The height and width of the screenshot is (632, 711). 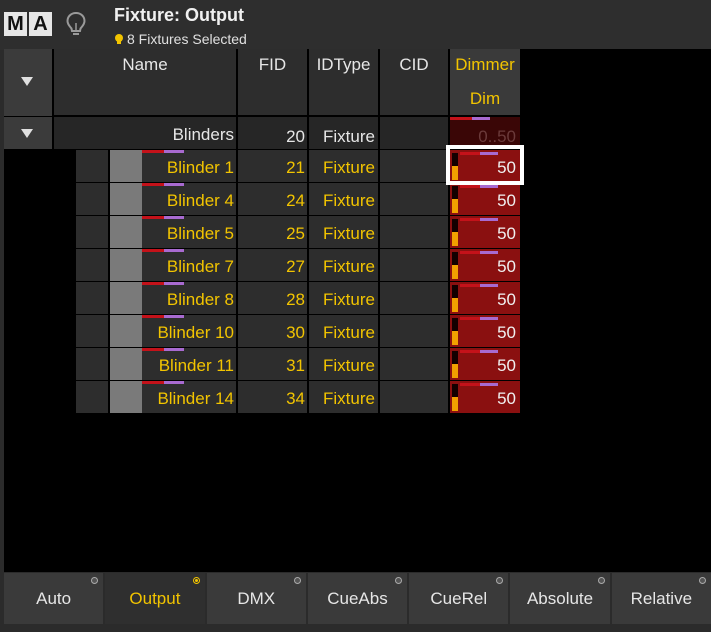 I want to click on fixture-name: Blinder 8, so click(x=200, y=299).